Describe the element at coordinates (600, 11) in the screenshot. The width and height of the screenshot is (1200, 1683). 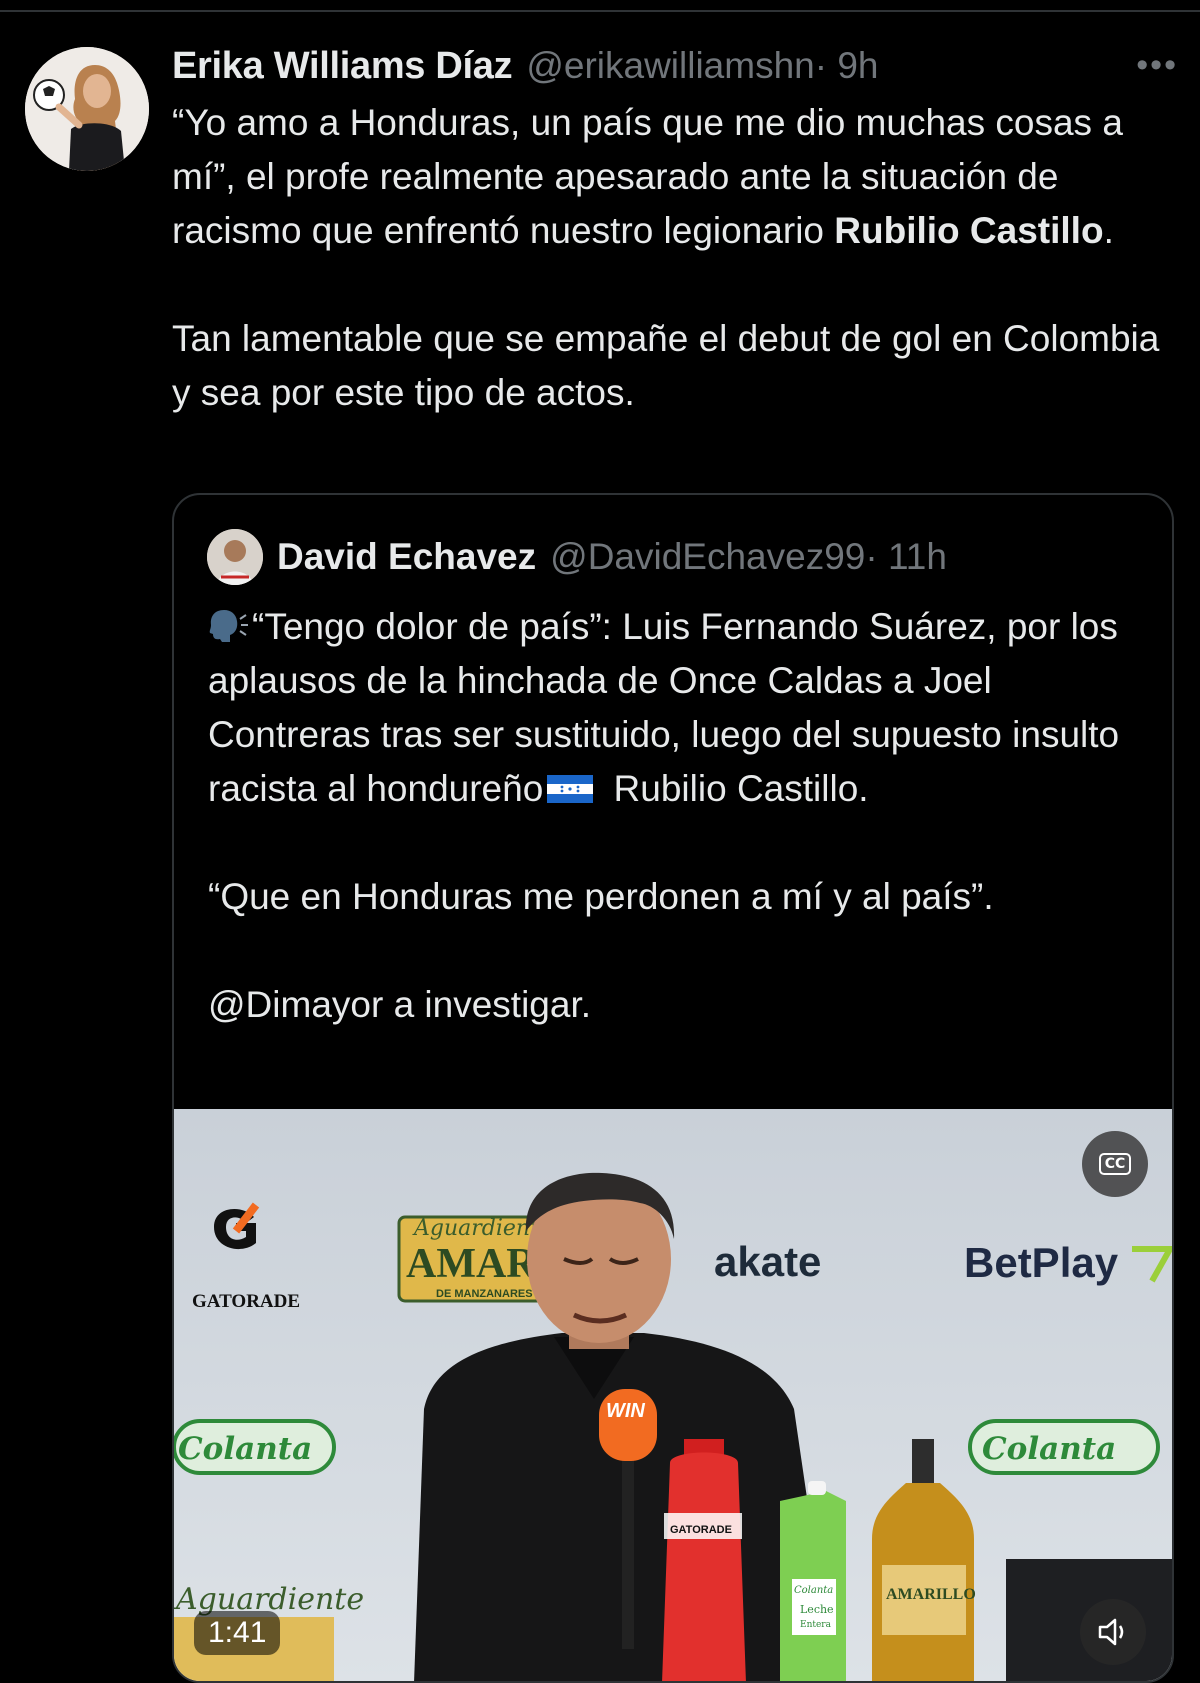
I see `top-divider` at that location.